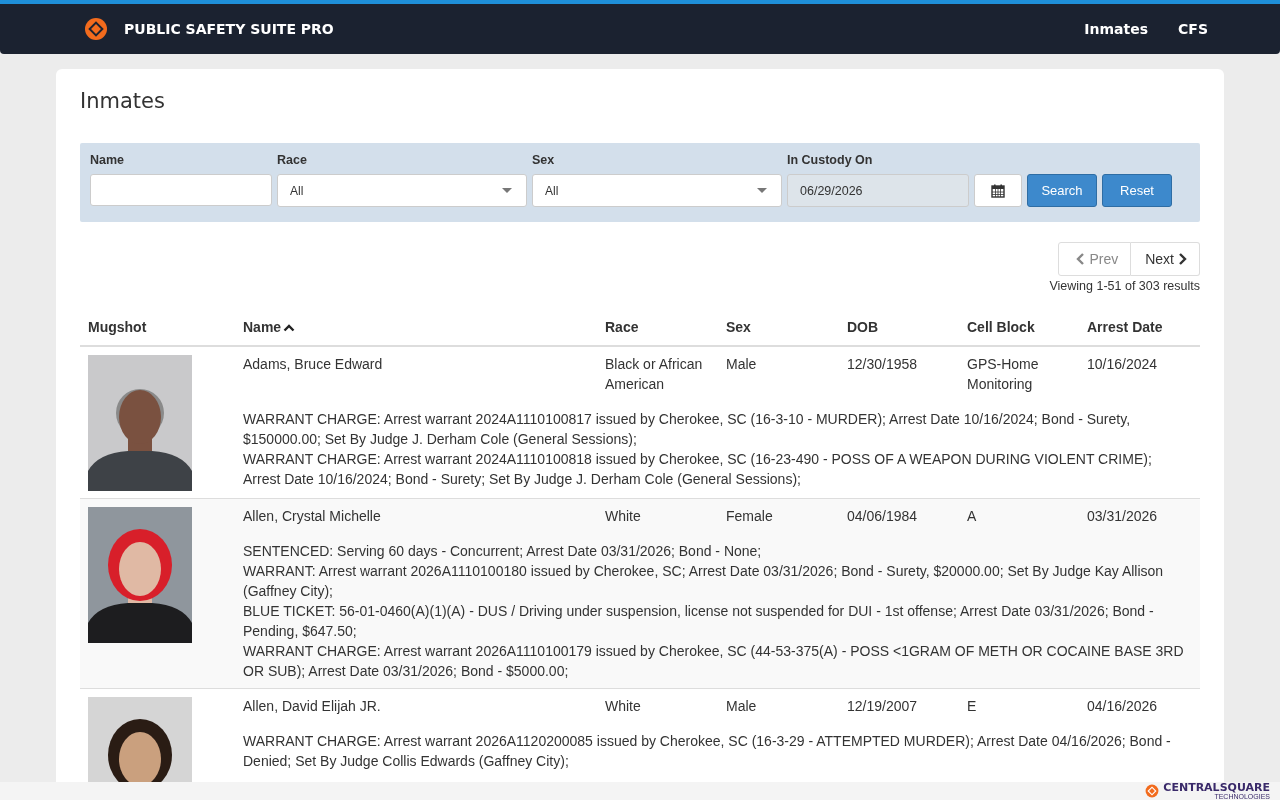 This screenshot has height=800, width=1280. I want to click on calendar-icon, so click(998, 190).